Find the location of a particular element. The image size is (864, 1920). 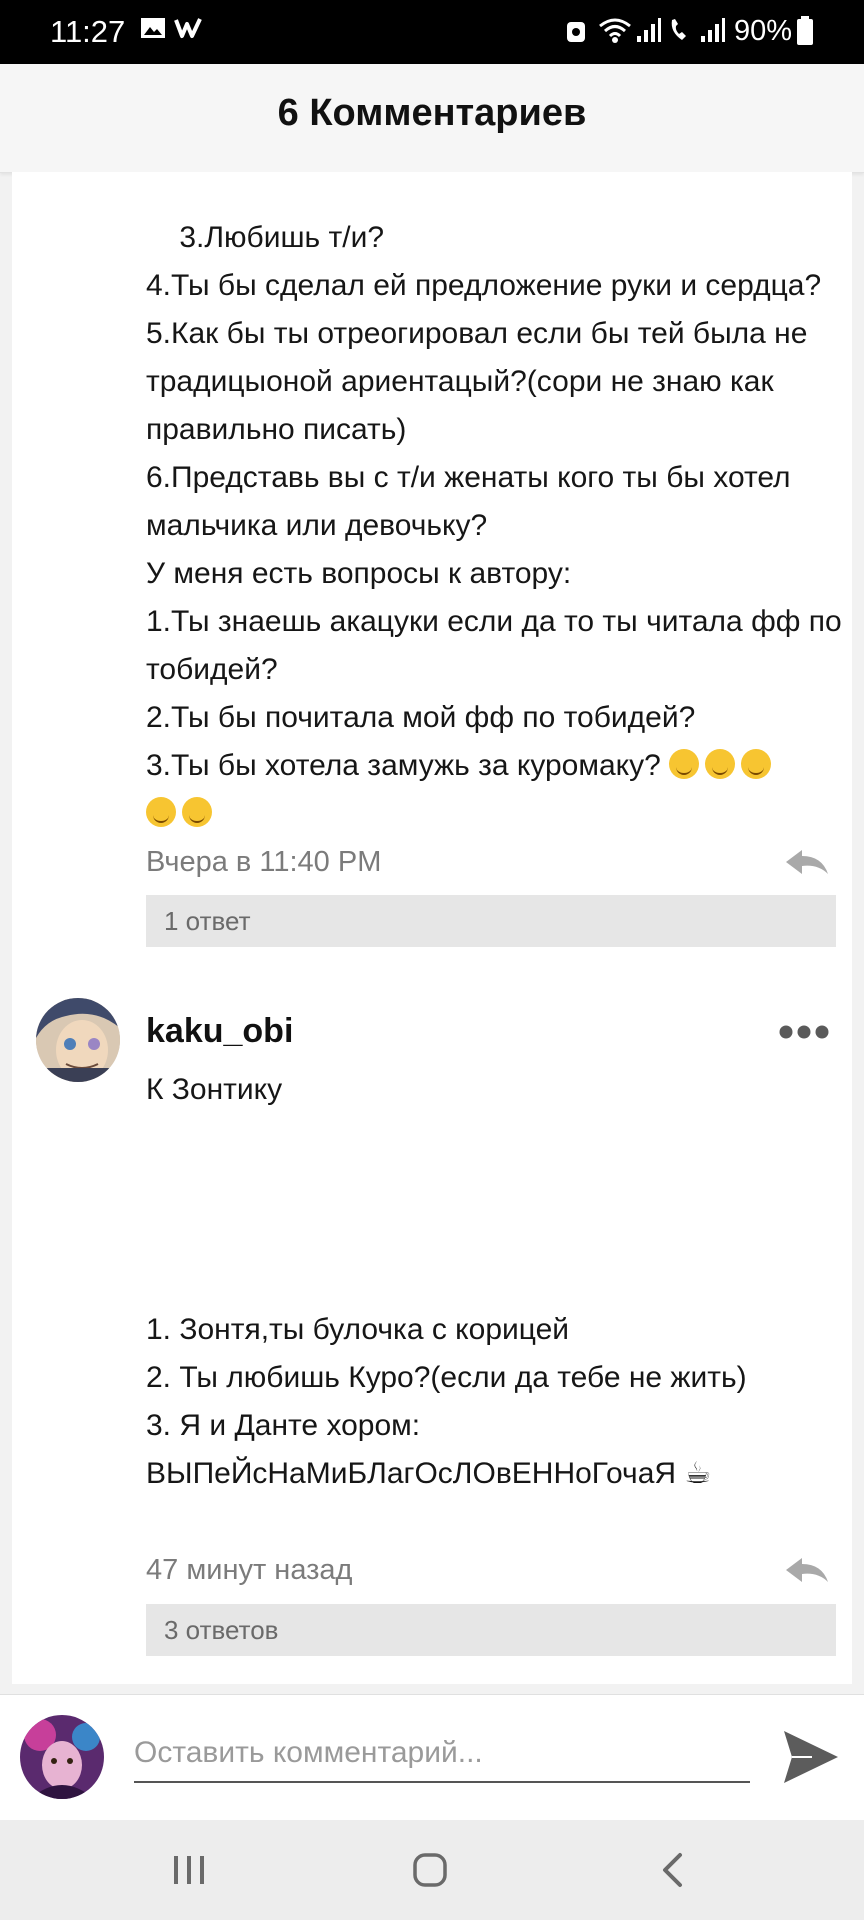

wifi-icon is located at coordinates (615, 30).